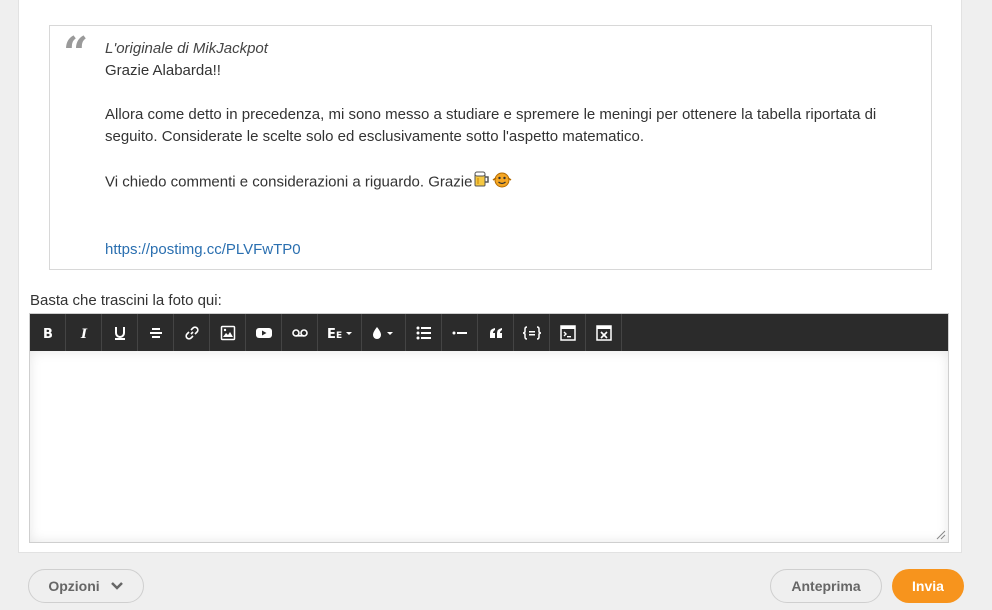 The image size is (992, 610). I want to click on remove-format-icon, so click(604, 332).